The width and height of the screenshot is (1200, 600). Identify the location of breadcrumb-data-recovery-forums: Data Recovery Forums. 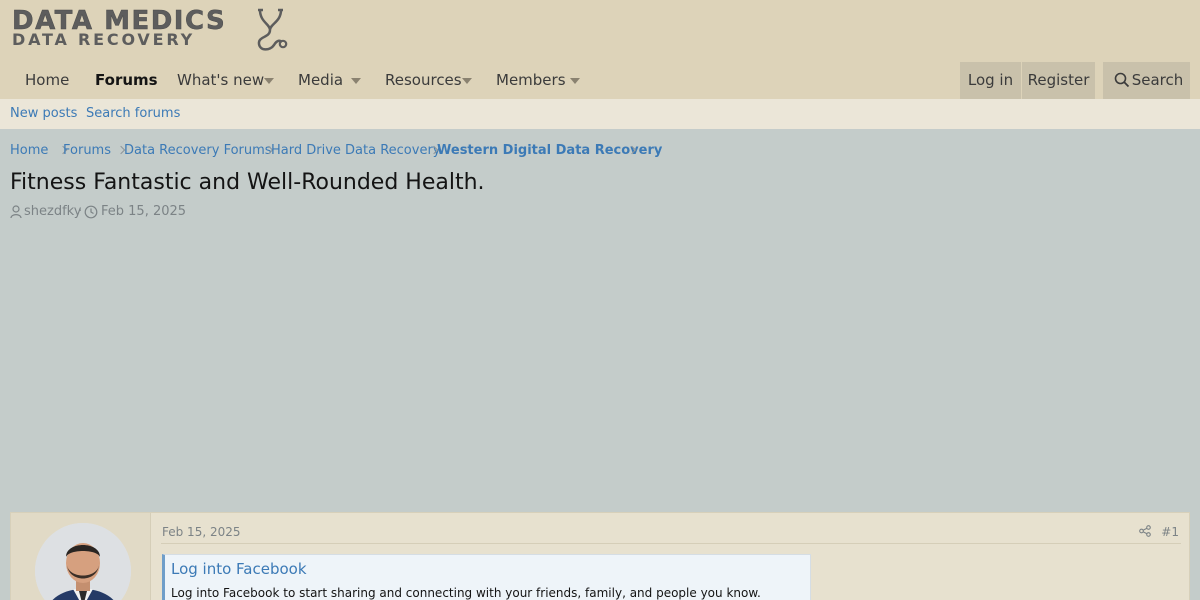
(198, 151).